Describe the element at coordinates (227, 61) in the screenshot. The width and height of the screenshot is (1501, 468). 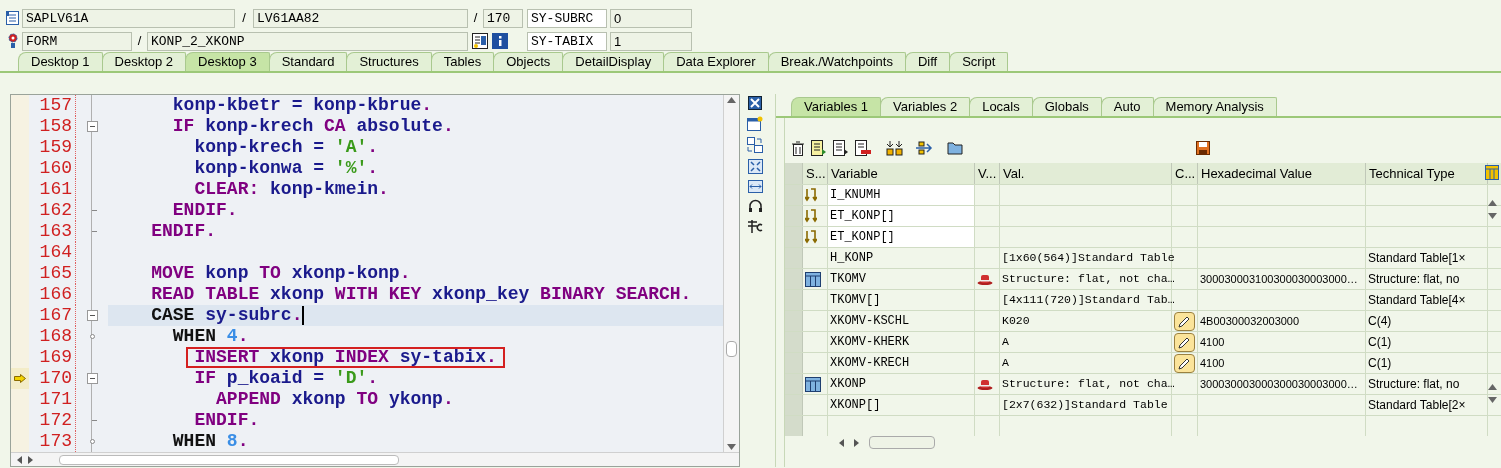
I see `tab: Desktop 3` at that location.